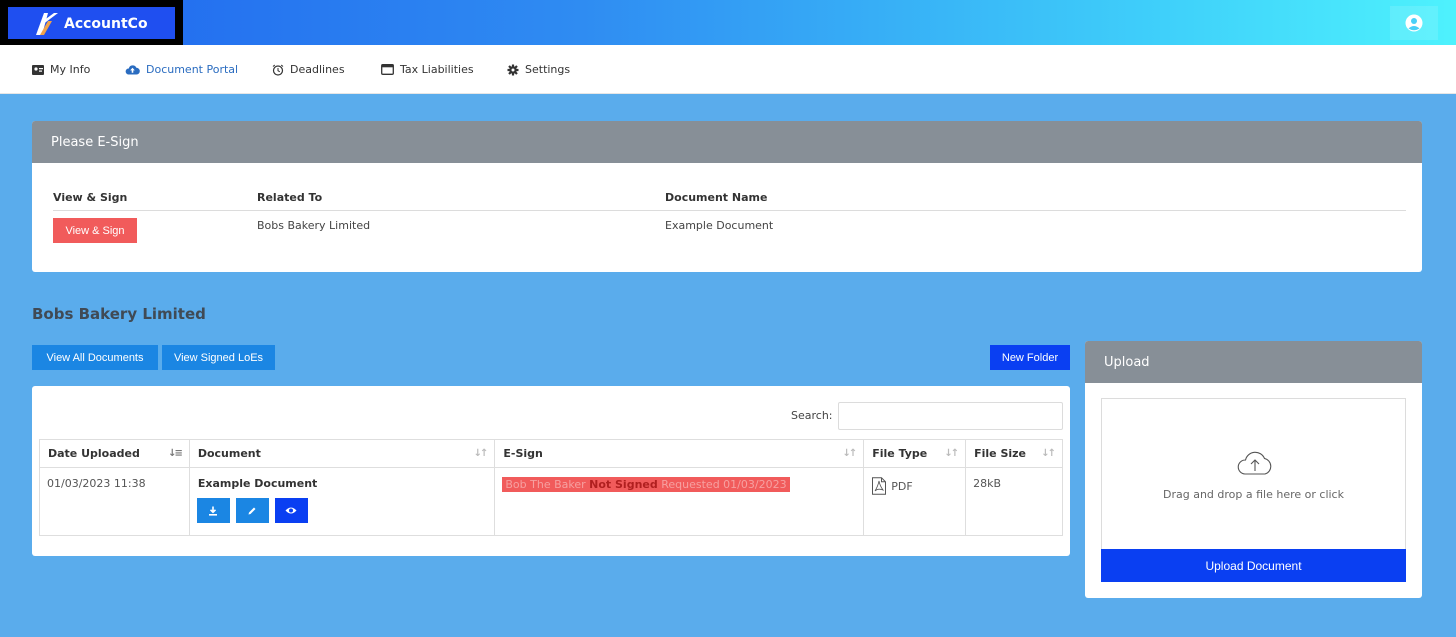 The height and width of the screenshot is (637, 1456). I want to click on document-cell: Example Document, so click(342, 501).